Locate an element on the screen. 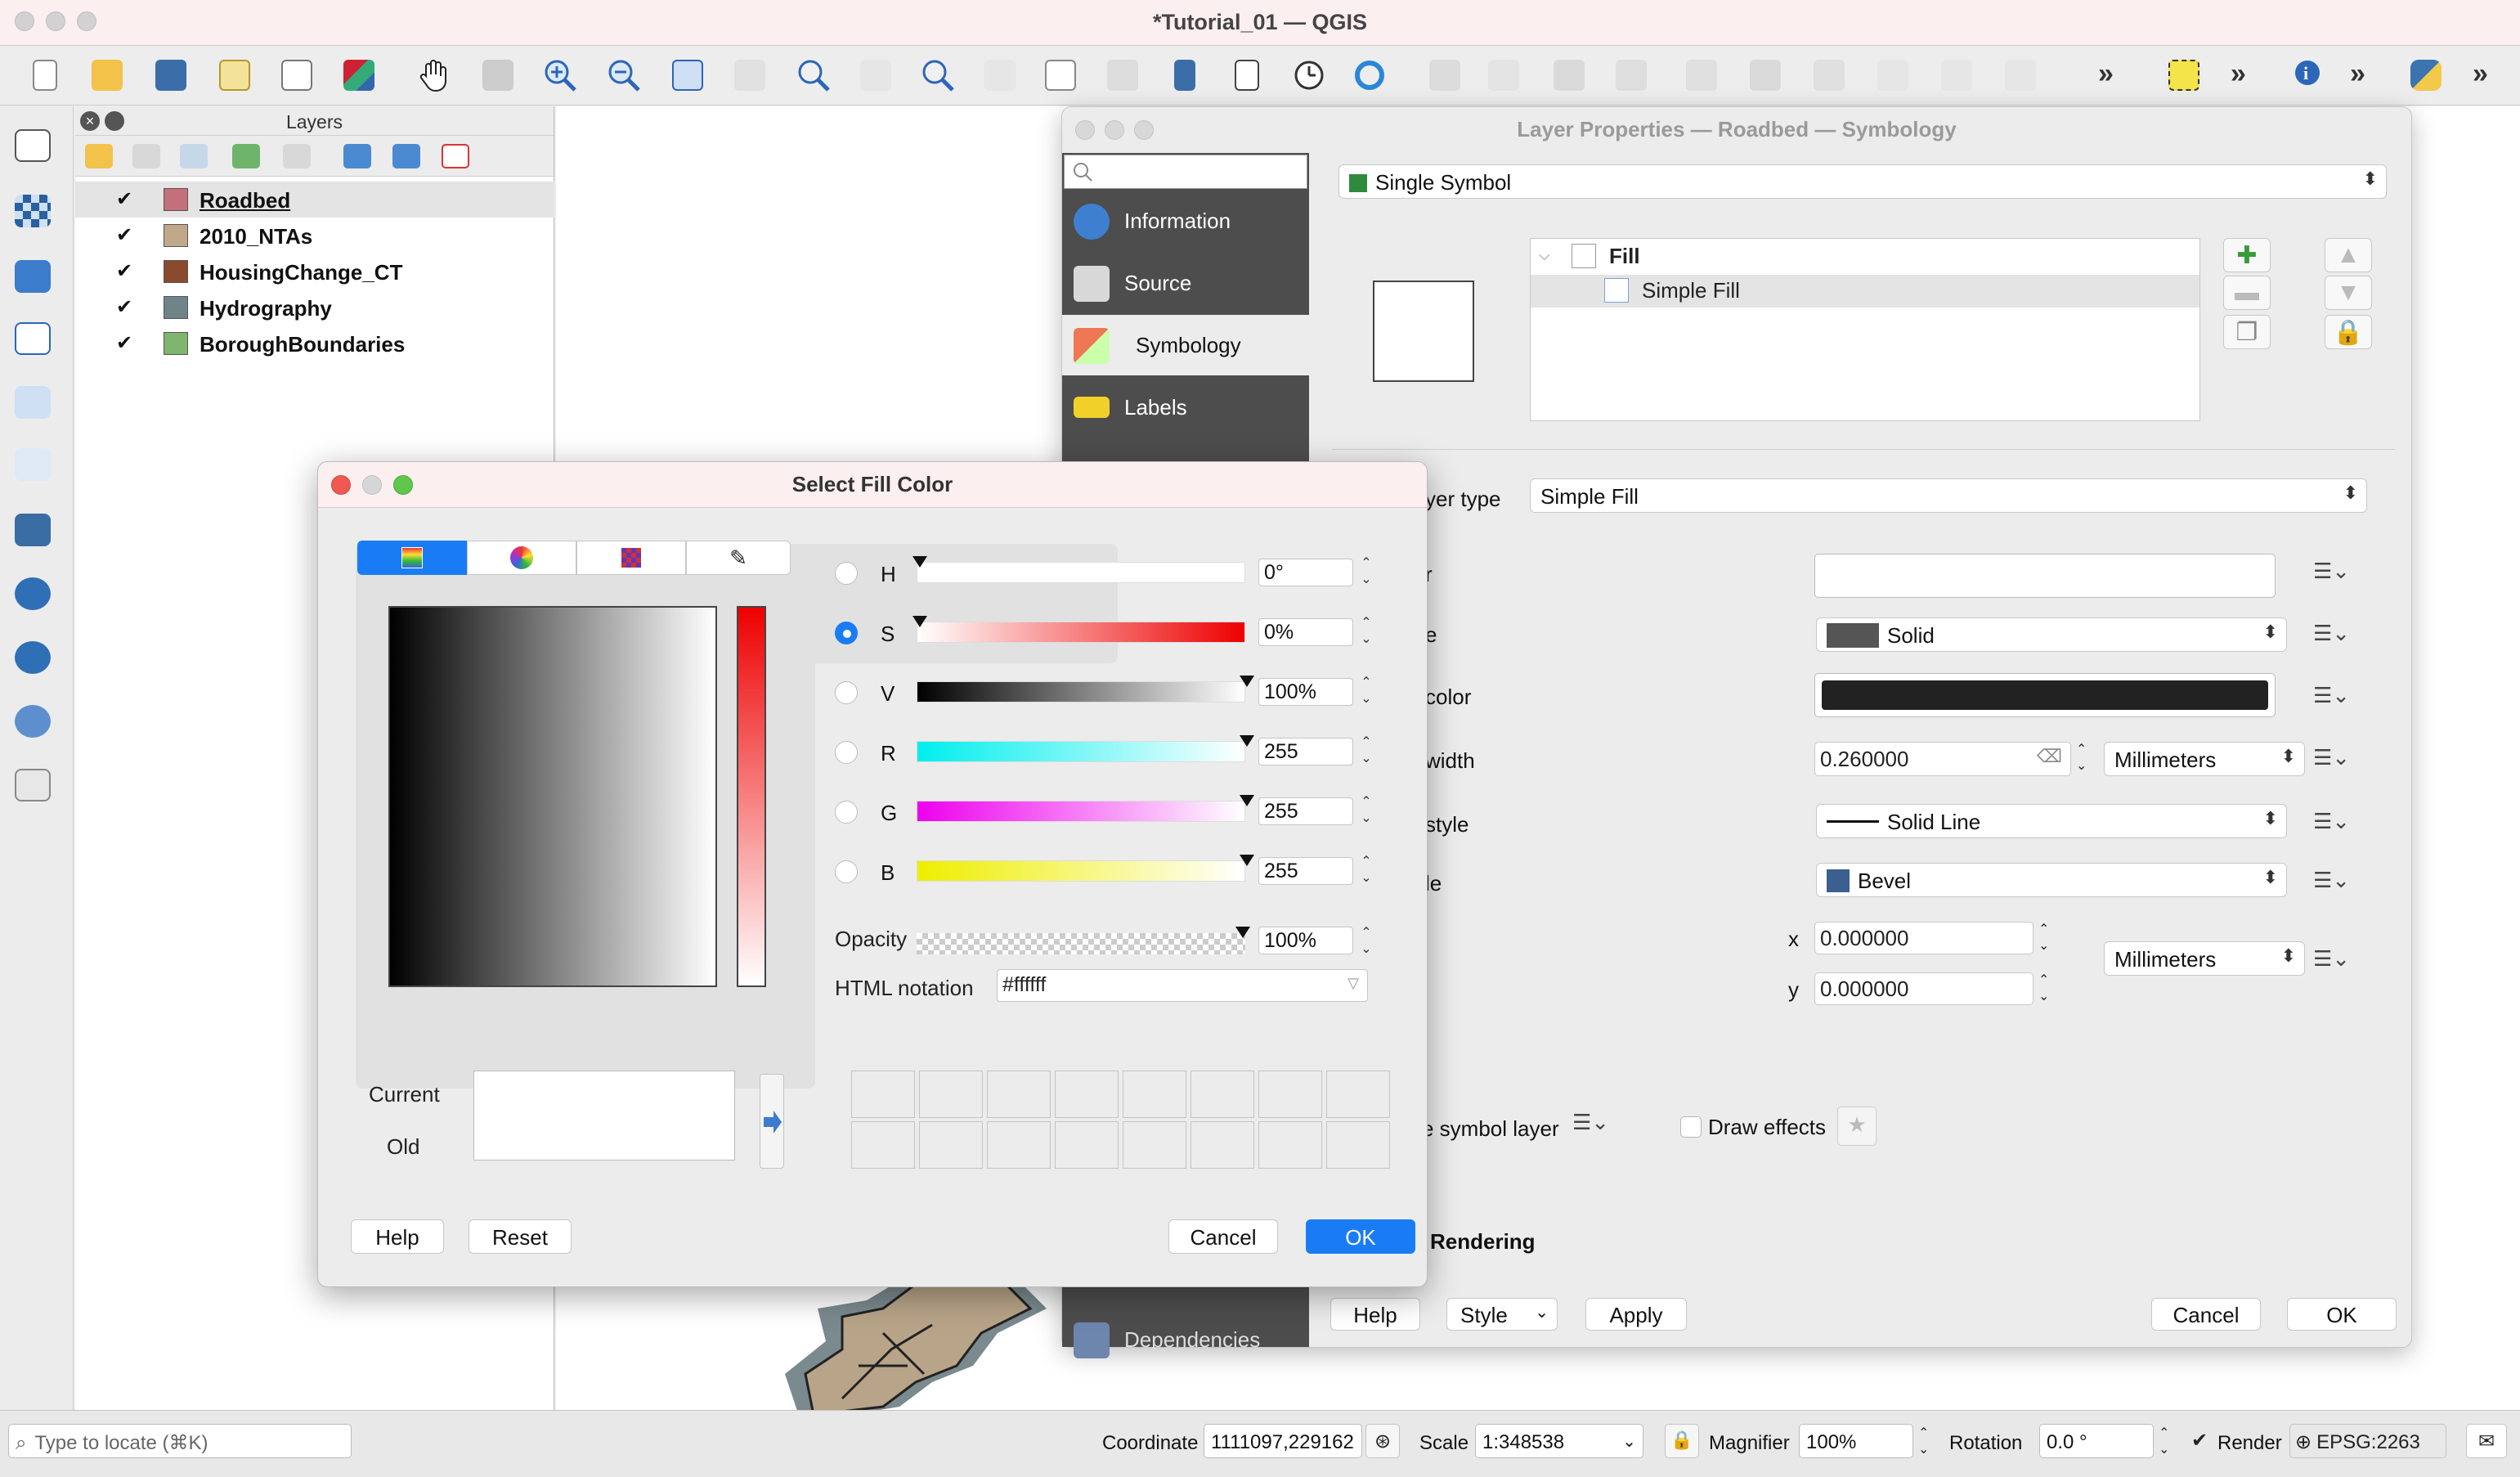 This screenshot has height=1477, width=2520. tab-color-ramp is located at coordinates (412, 558).